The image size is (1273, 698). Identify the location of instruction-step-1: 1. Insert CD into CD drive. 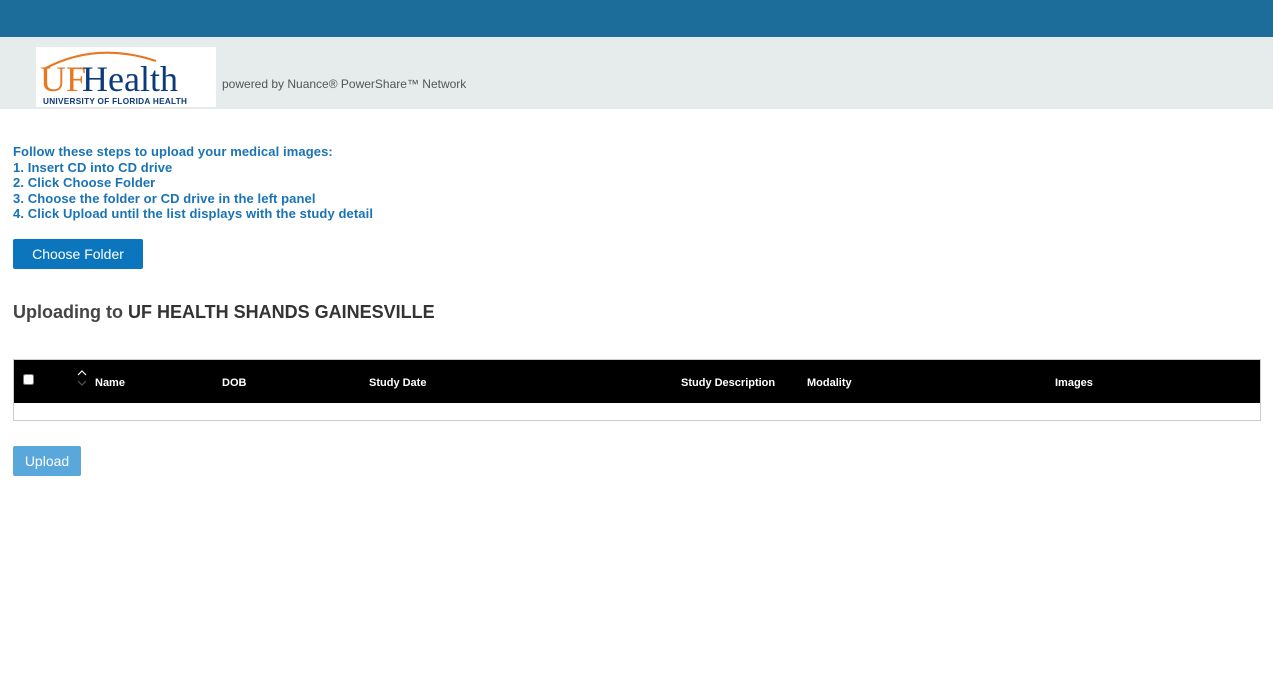
(93, 167).